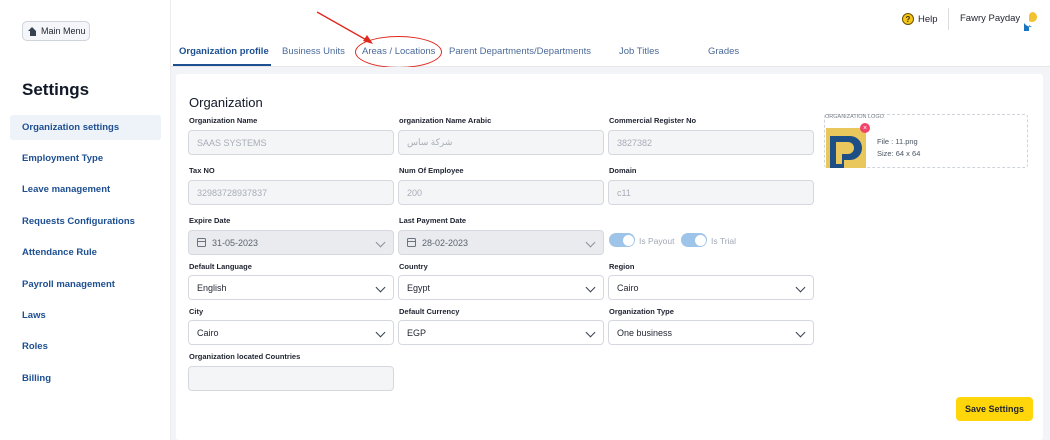  I want to click on org-type-label: Organization Type, so click(641, 311).